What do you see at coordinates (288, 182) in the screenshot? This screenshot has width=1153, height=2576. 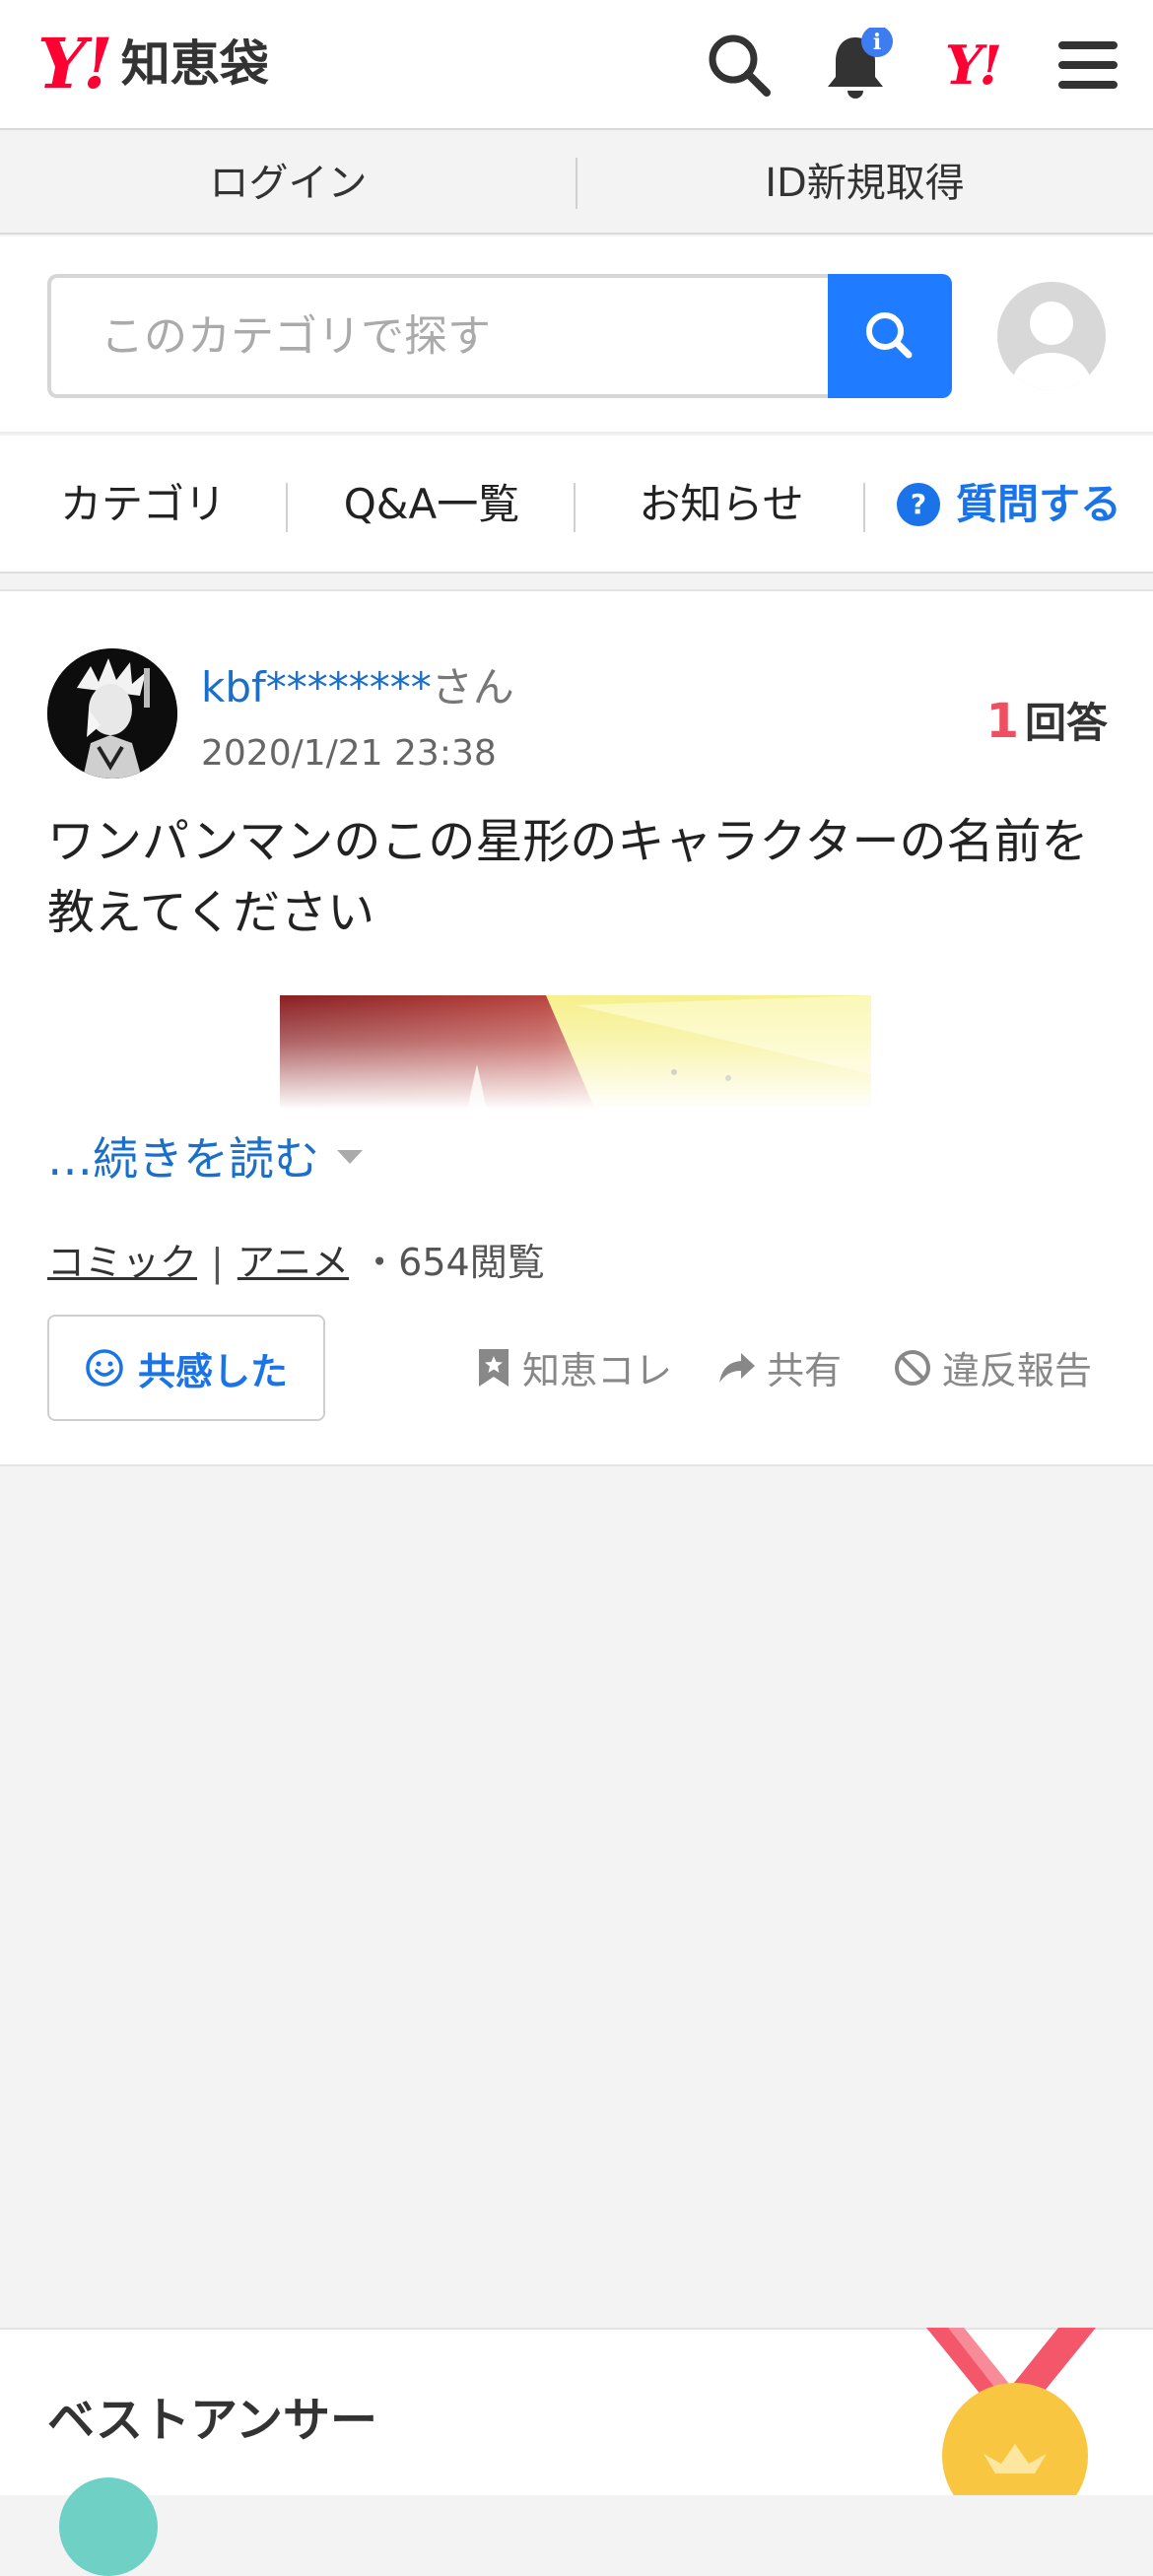 I see `login-link: ログイン` at bounding box center [288, 182].